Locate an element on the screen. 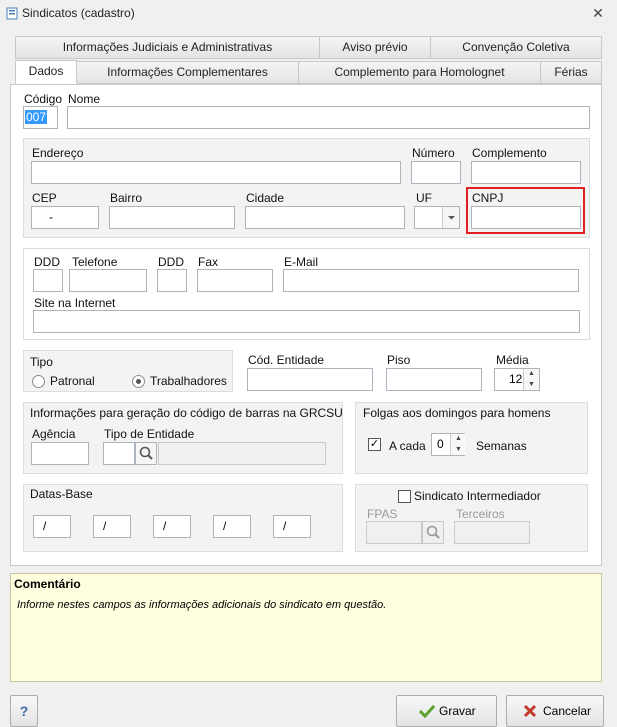 This screenshot has width=617, height=727. trabalhadores-label: Trabalhadores is located at coordinates (188, 381).